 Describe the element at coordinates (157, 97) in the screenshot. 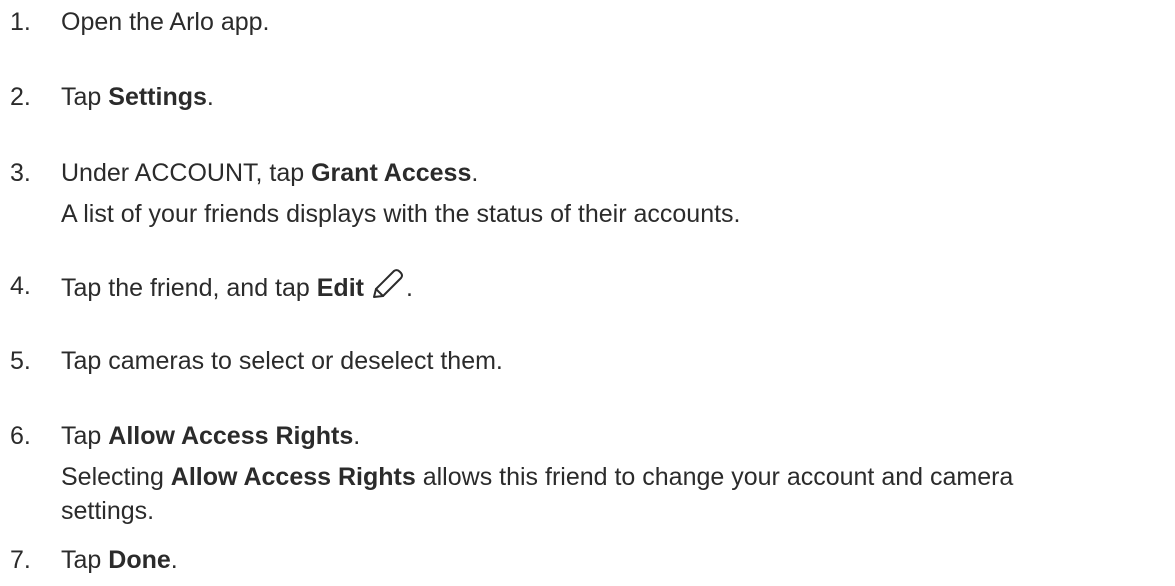

I see `ui-term-settings: Settings` at that location.